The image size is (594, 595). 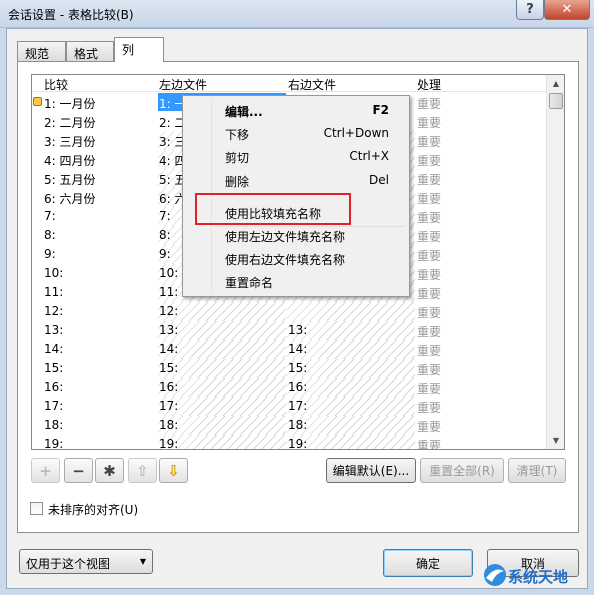 I want to click on compare-cell: 17:, so click(x=53, y=406).